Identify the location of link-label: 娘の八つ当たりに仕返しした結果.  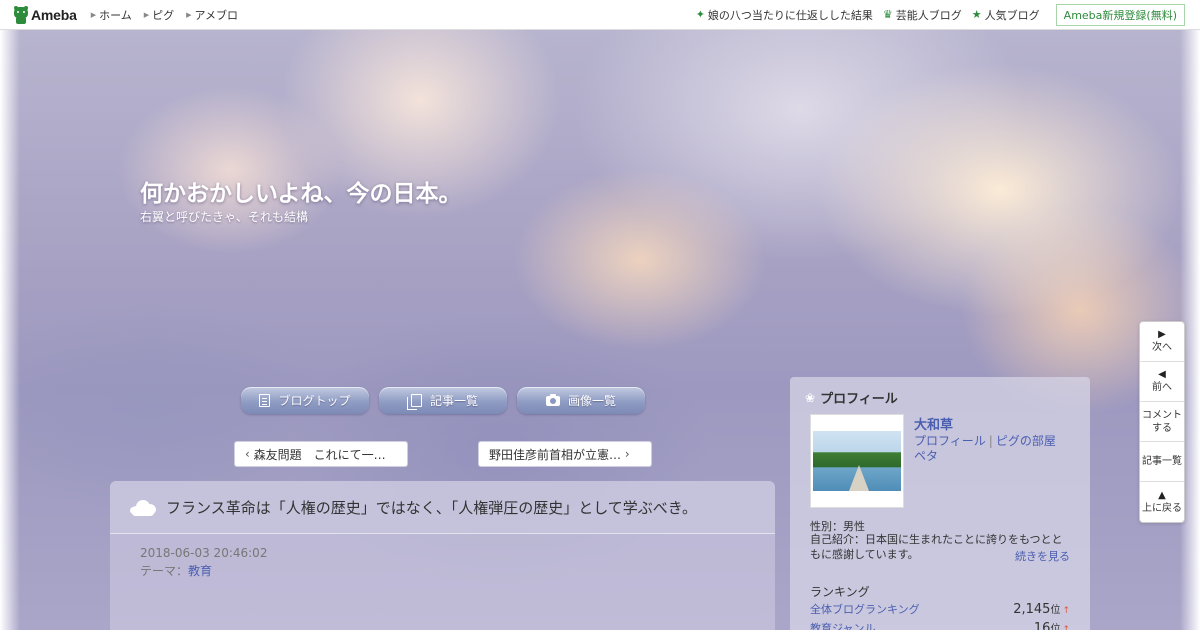
(790, 15).